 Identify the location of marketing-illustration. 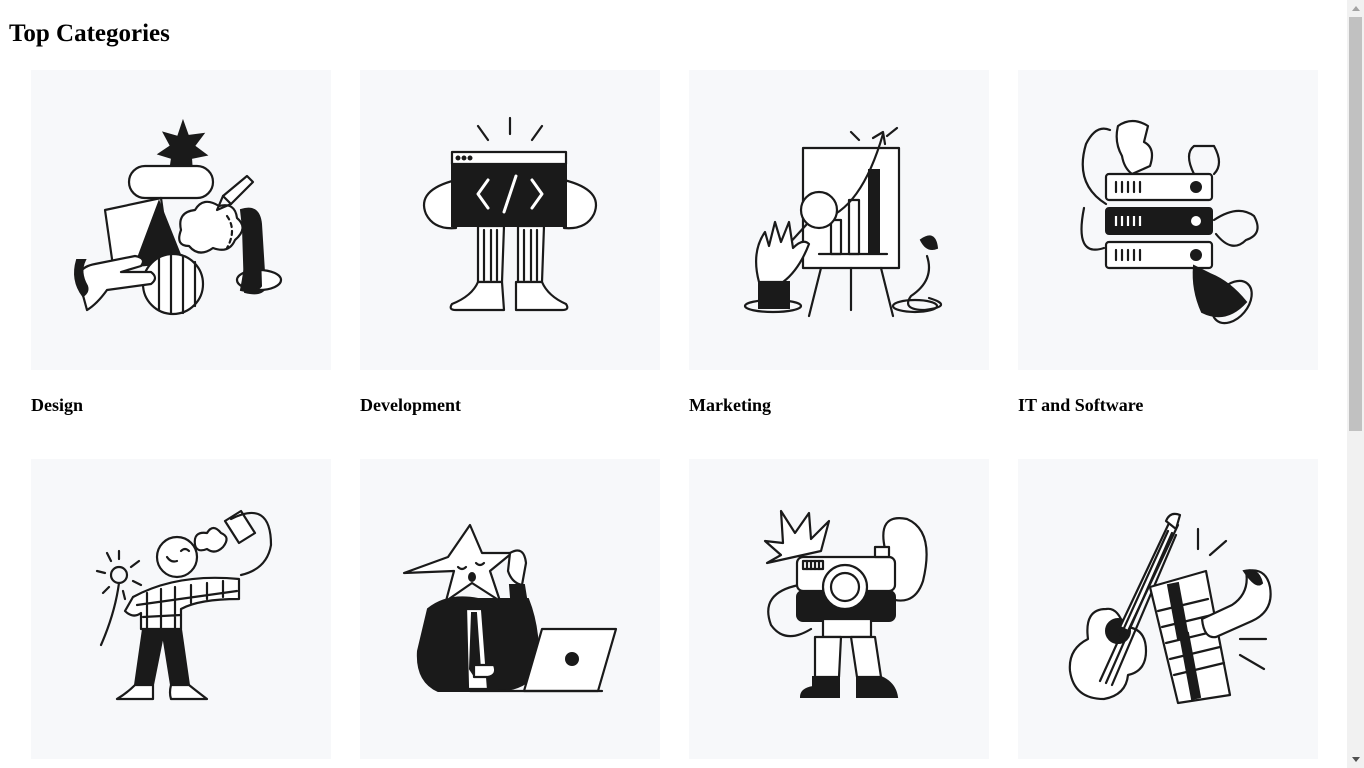
(839, 220).